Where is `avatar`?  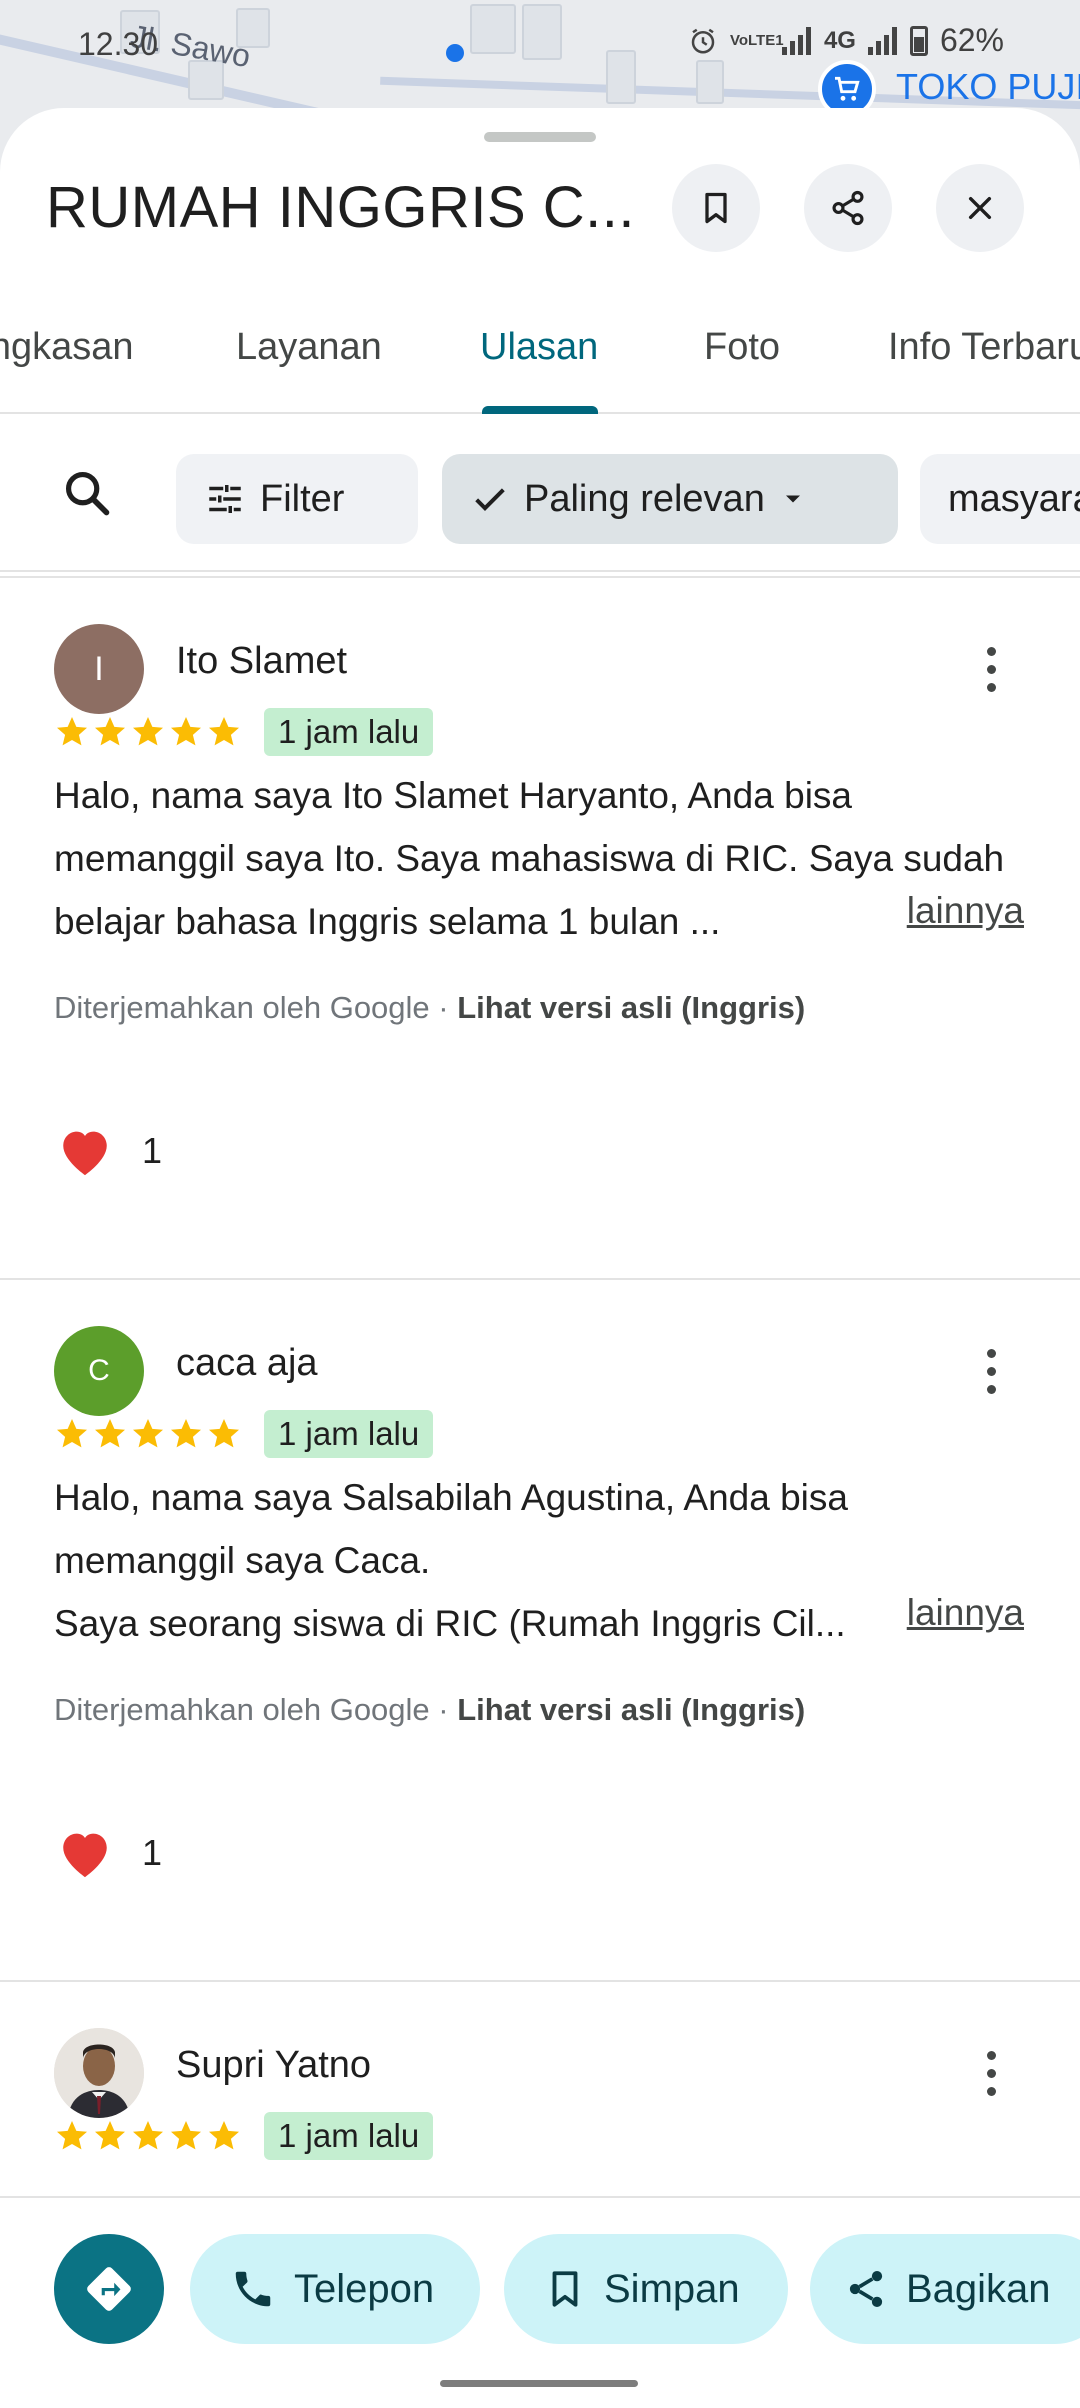
avatar is located at coordinates (99, 2073).